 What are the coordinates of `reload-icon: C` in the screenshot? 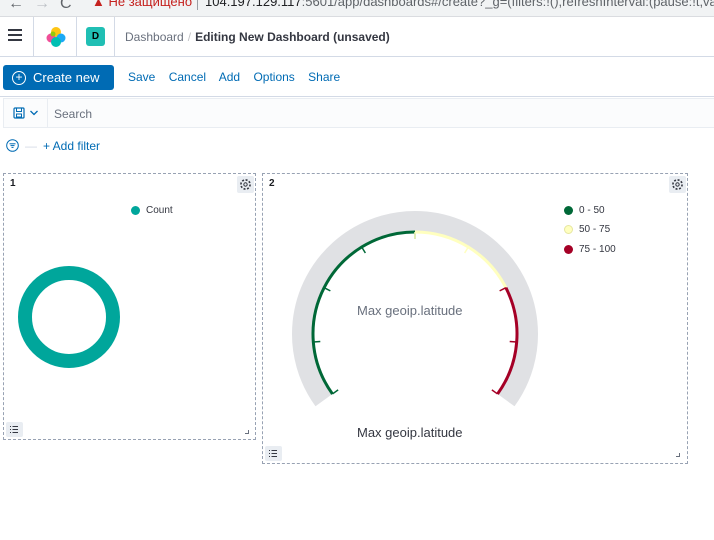 It's located at (66, 6).